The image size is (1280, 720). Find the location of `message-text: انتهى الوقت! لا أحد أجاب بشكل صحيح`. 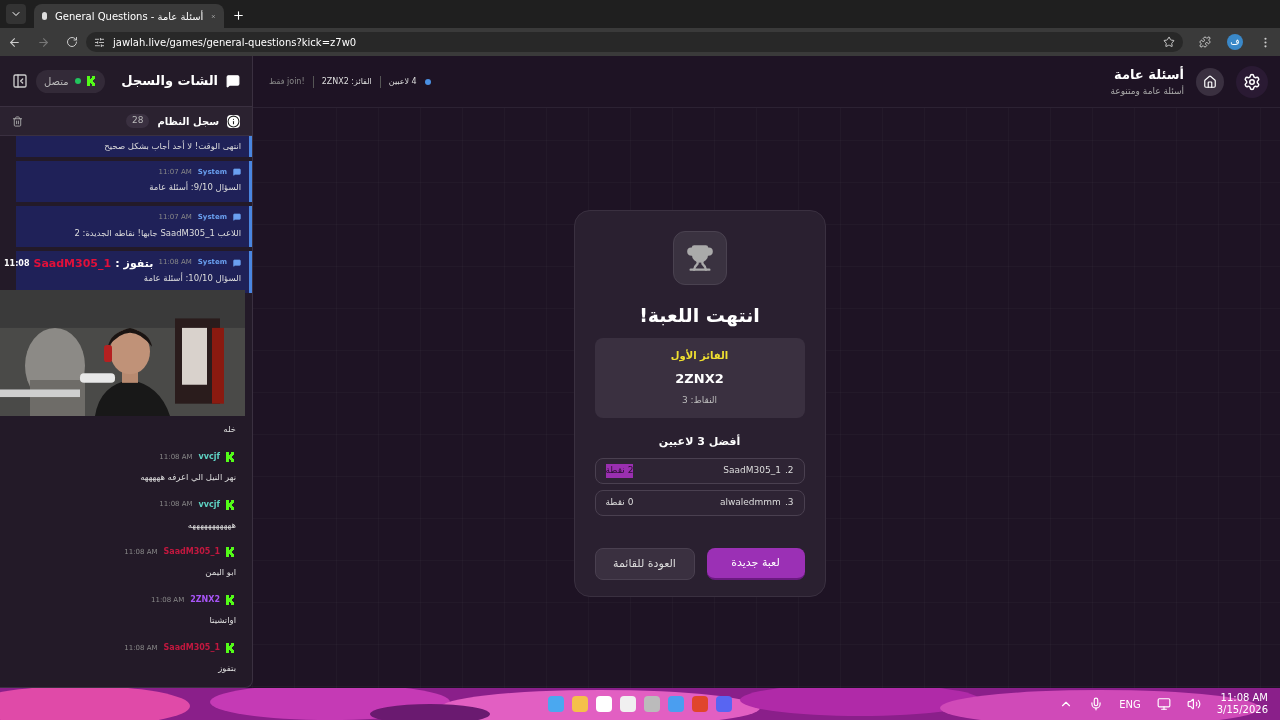

message-text: انتهى الوقت! لا أحد أجاب بشكل صحيح is located at coordinates (172, 146).